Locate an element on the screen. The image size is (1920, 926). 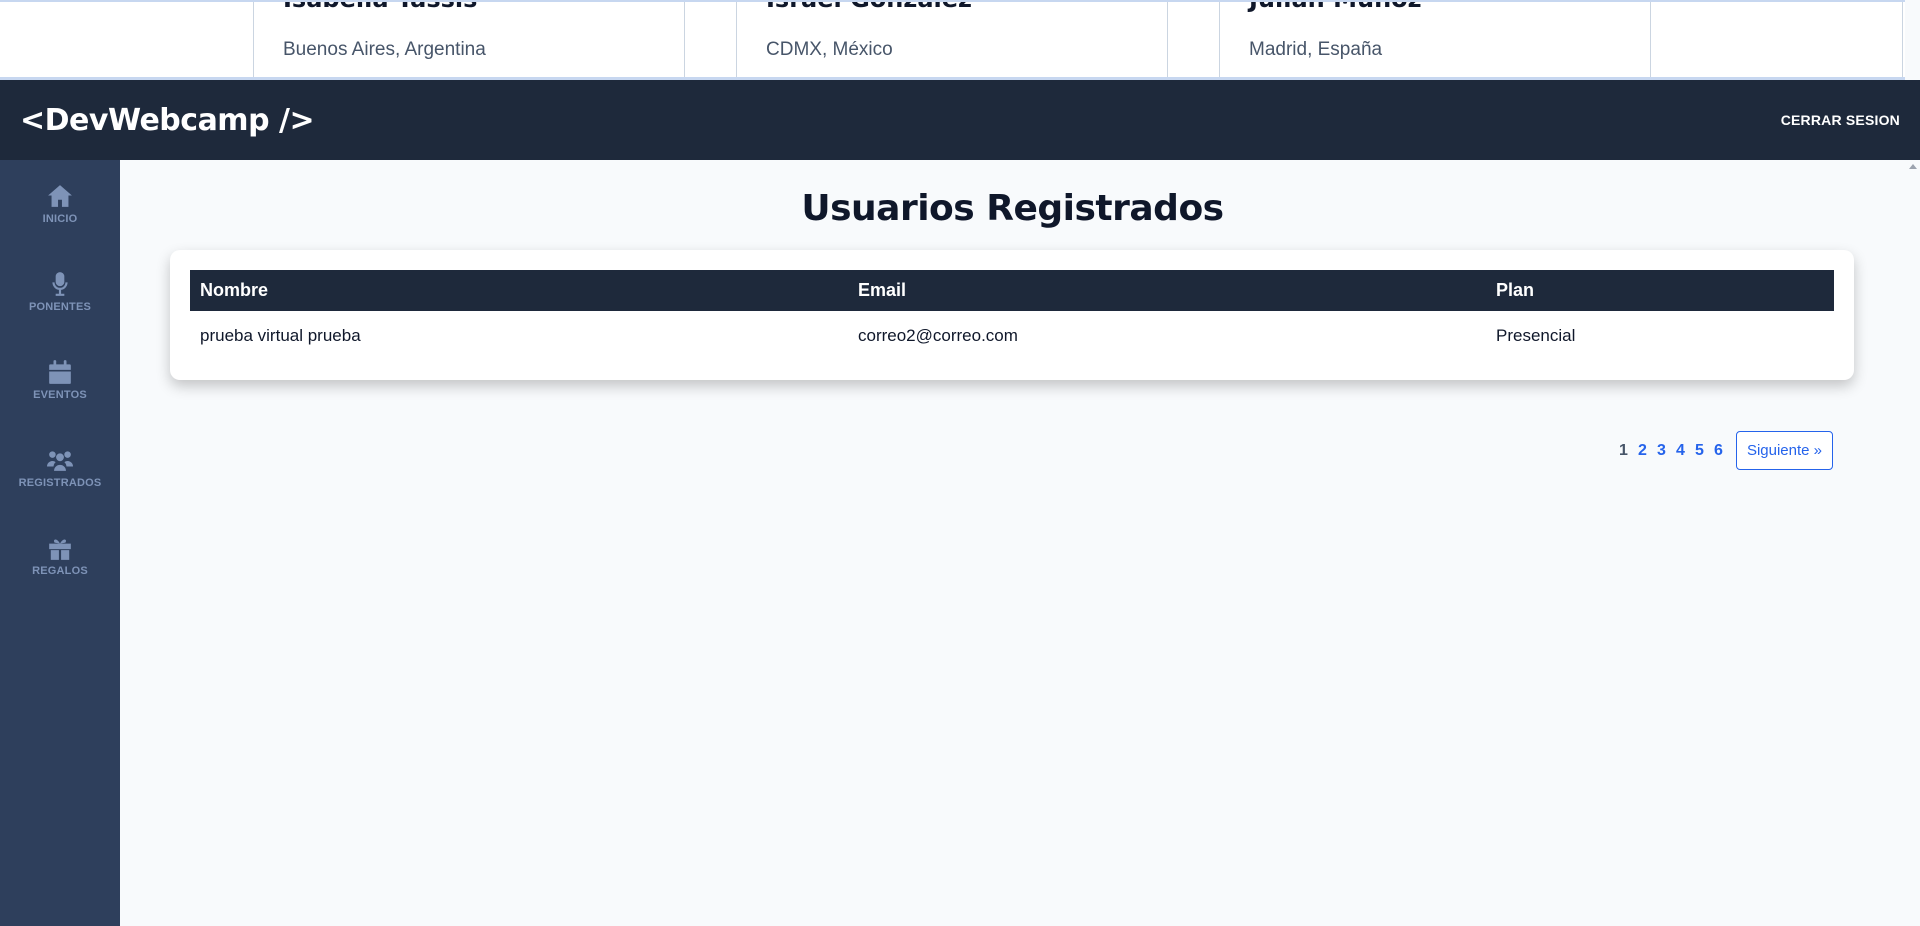
logout-button: CERRAR SESION is located at coordinates (1840, 120).